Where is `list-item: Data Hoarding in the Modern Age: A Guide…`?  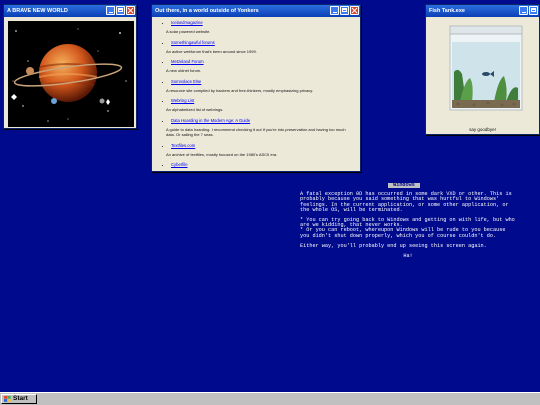 list-item: Data Hoarding in the Modern Age: A Guide… is located at coordinates (263, 128).